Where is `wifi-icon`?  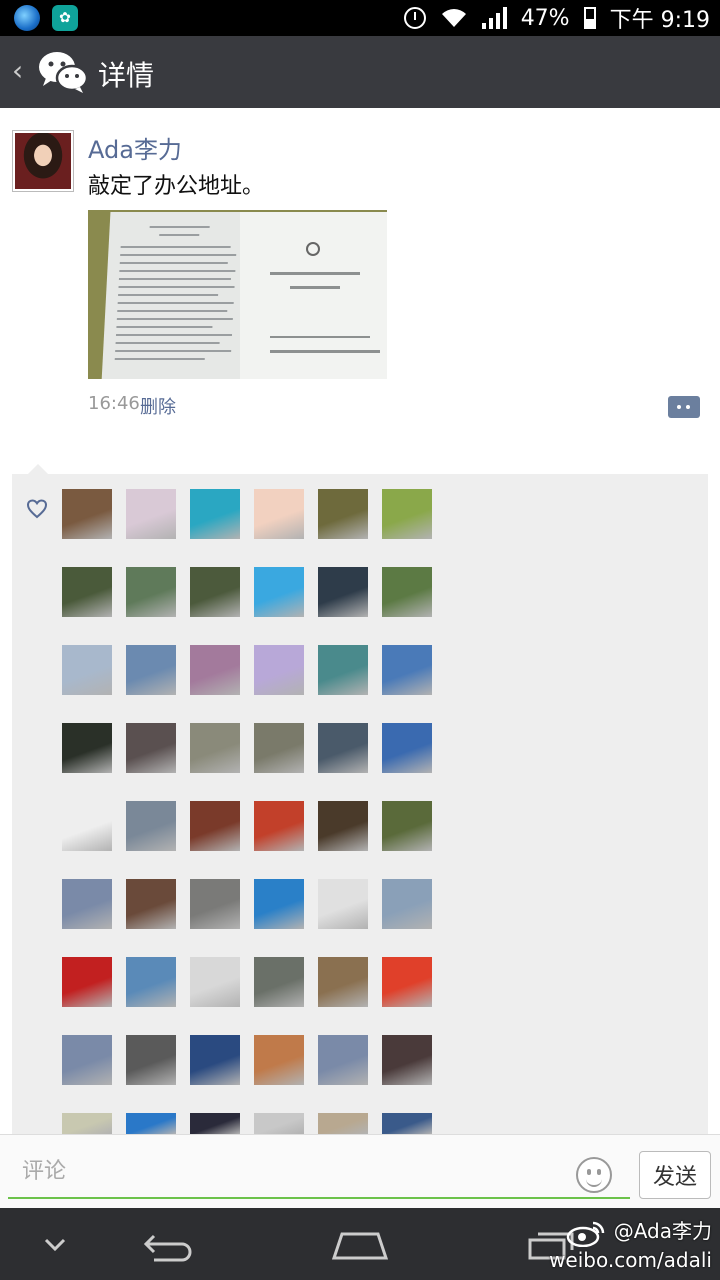 wifi-icon is located at coordinates (453, 18).